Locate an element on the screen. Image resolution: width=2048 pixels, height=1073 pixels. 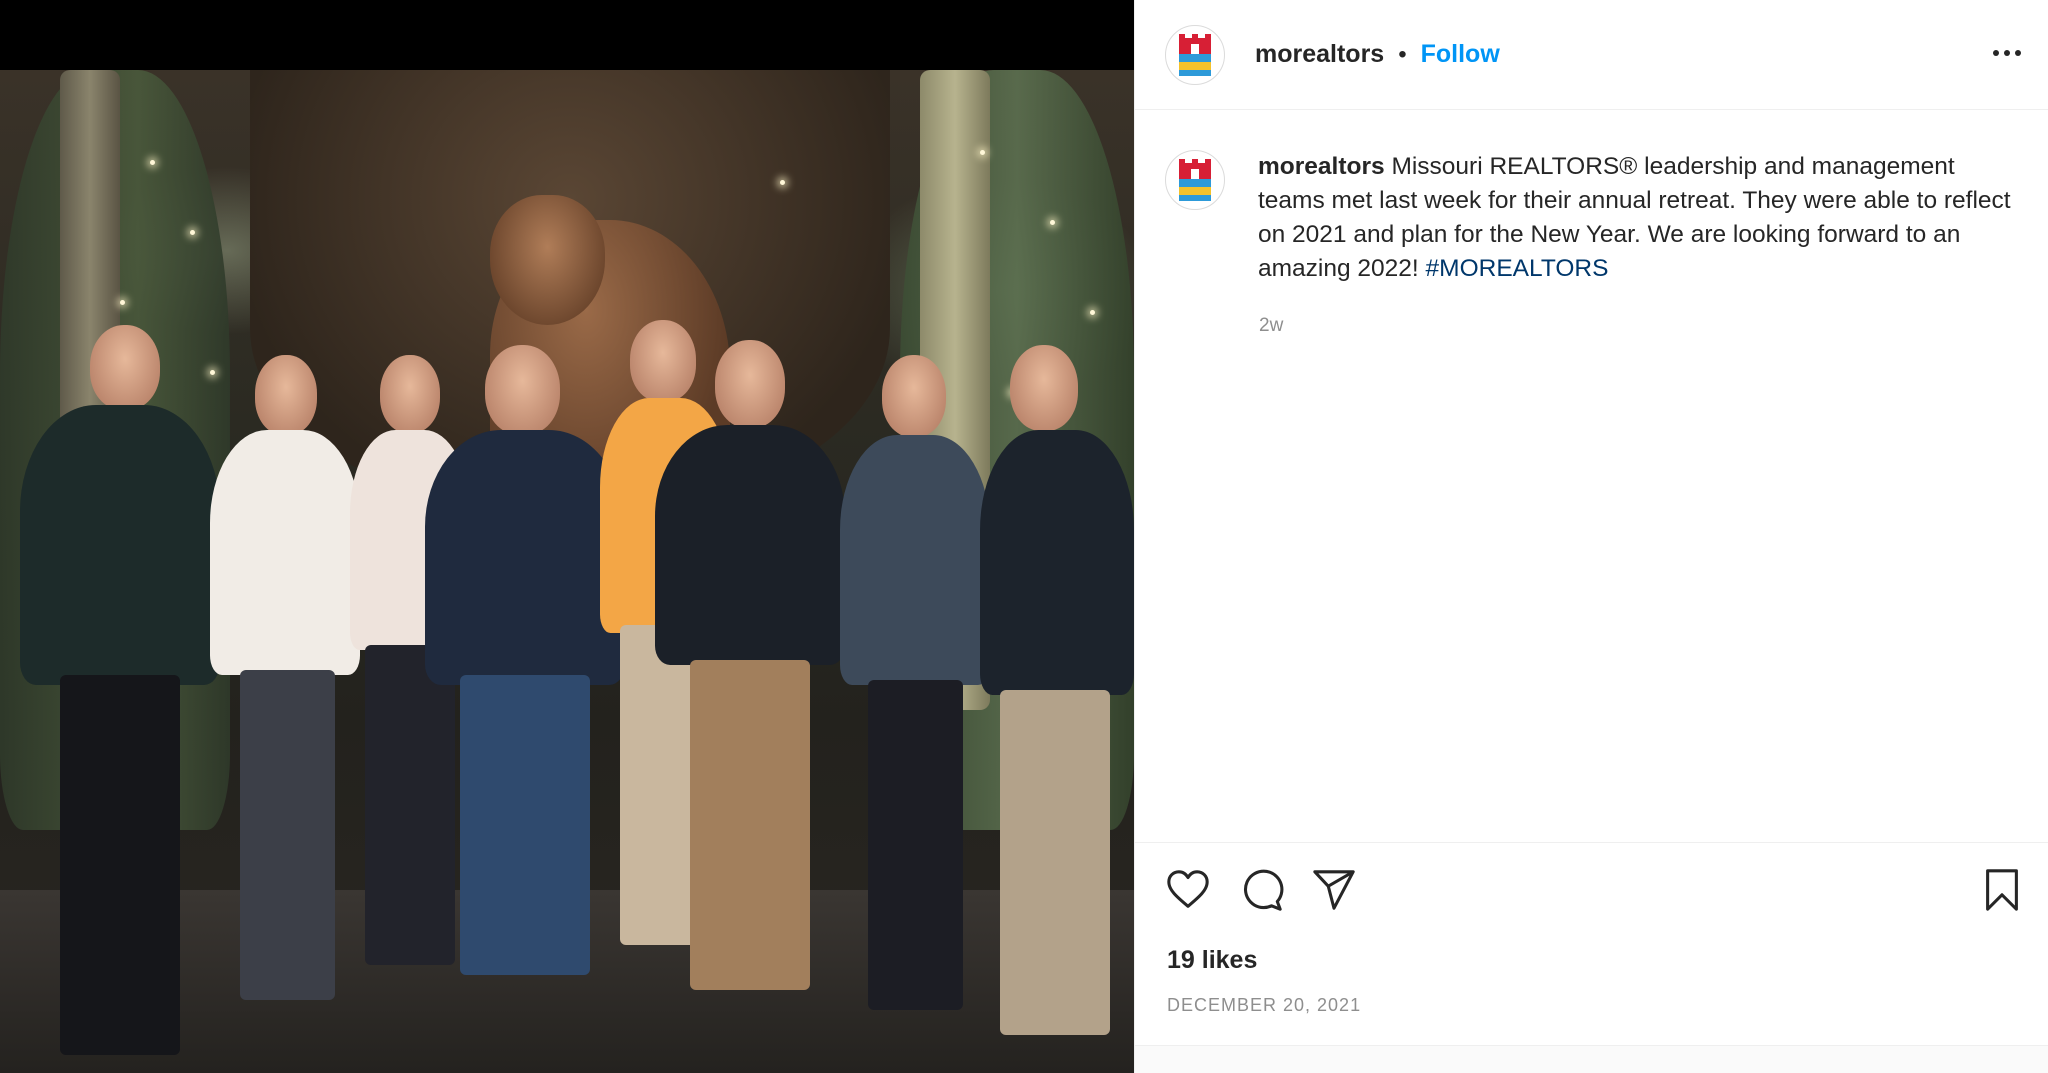
post-actions: 19 likes DECEMBER 20, 2021 is located at coordinates (1591, 947).